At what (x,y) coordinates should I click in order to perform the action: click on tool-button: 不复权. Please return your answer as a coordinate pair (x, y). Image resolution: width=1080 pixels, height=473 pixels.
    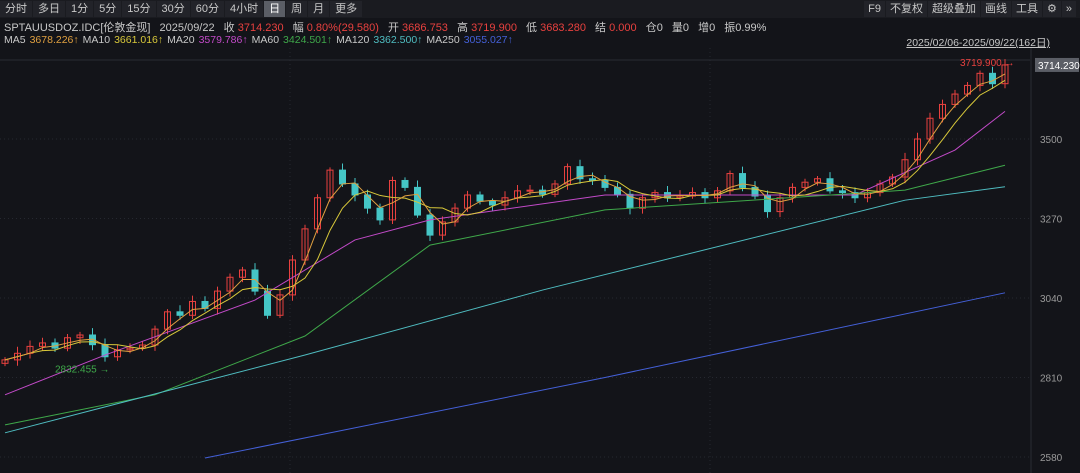
    Looking at the image, I should click on (906, 9).